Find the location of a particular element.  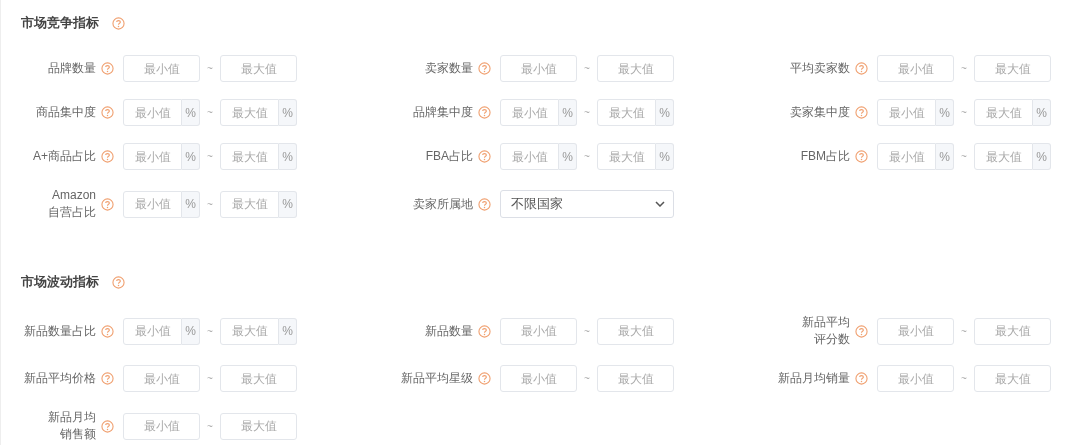

field-label: 新品月均销量 is located at coordinates (813, 378).